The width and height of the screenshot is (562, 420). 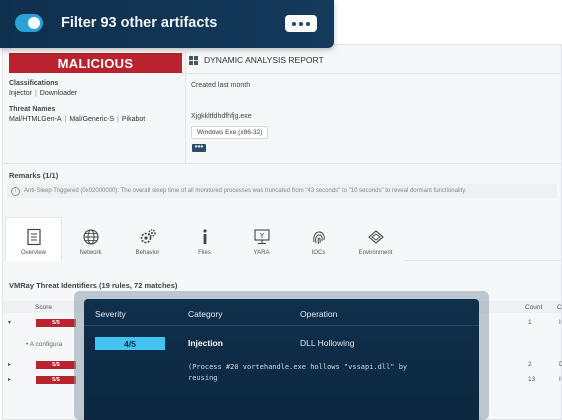 I want to click on tab-label: Network, so click(x=90, y=253).